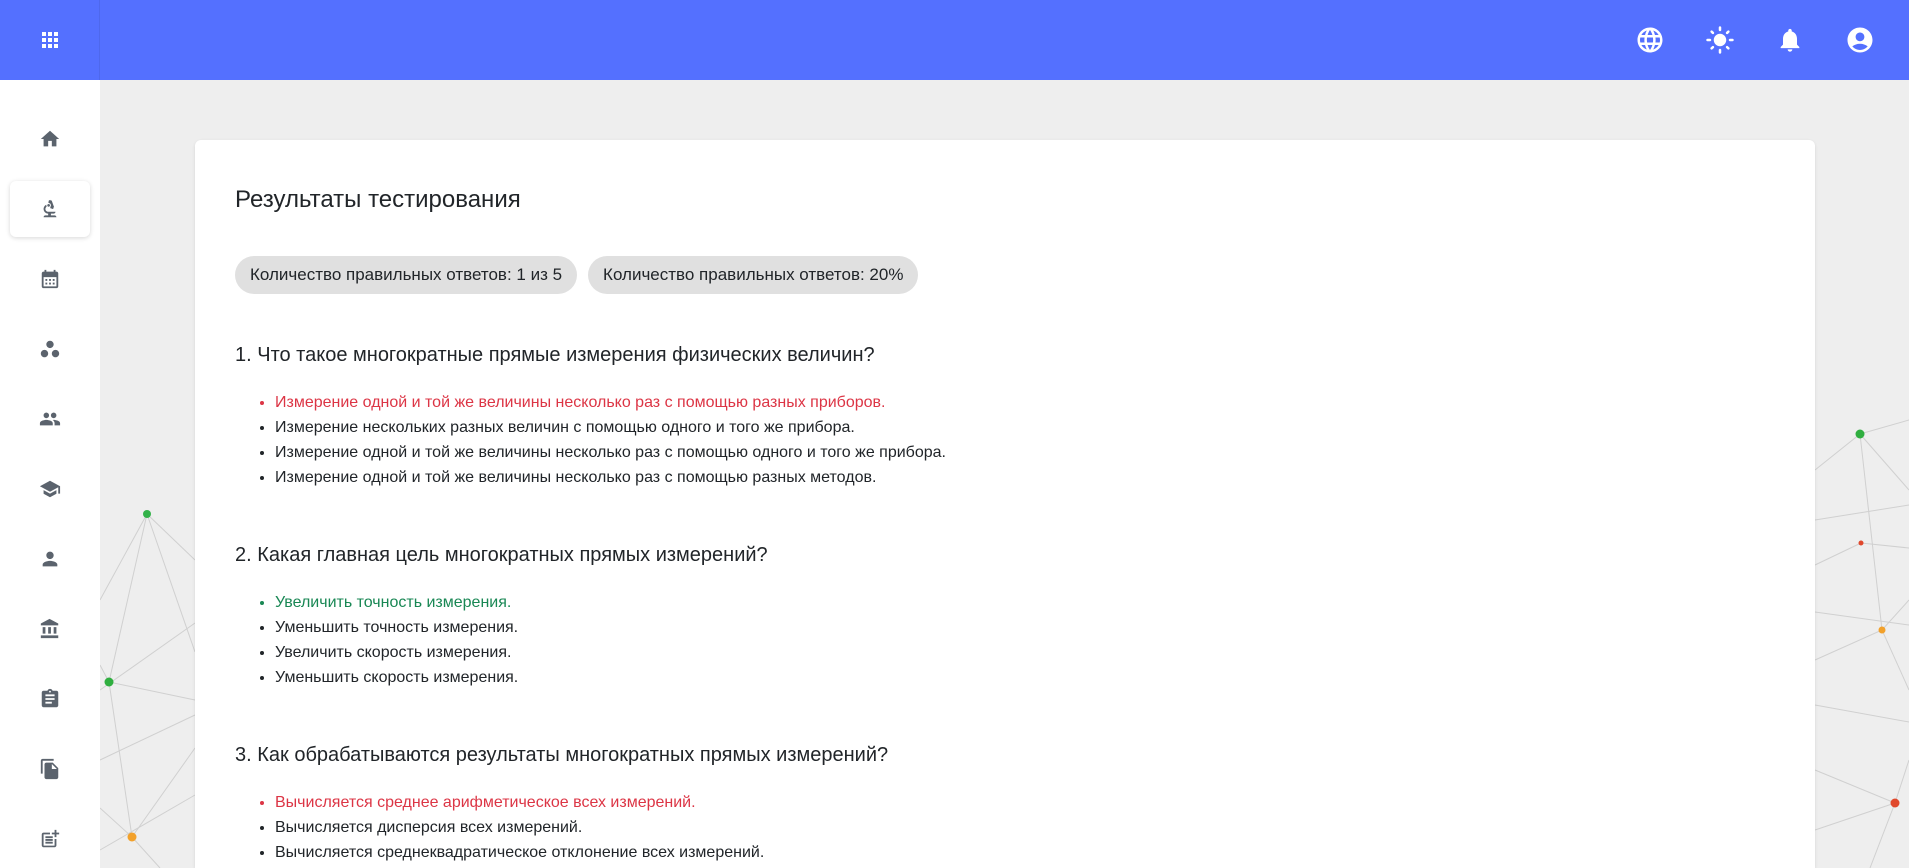 Image resolution: width=1909 pixels, height=868 pixels. I want to click on sidebar-item-home, so click(50, 139).